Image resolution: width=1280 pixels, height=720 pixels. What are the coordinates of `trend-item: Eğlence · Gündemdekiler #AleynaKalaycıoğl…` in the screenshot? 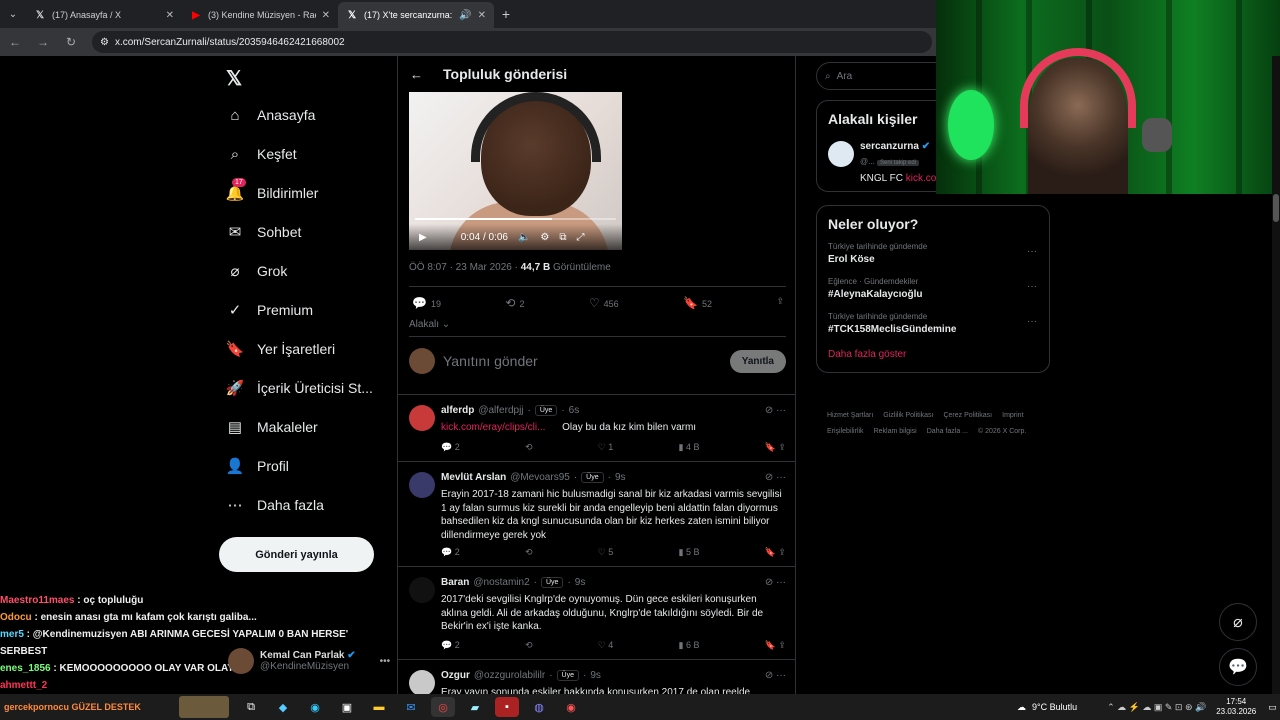 It's located at (933, 288).